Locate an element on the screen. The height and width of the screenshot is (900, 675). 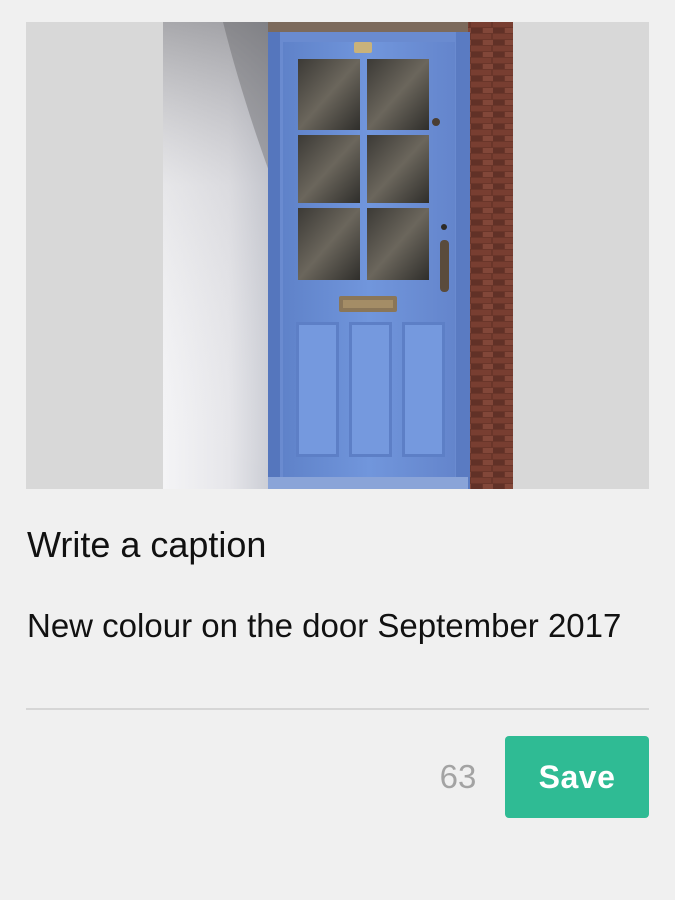
caption-heading: Write a caption is located at coordinates (147, 544).